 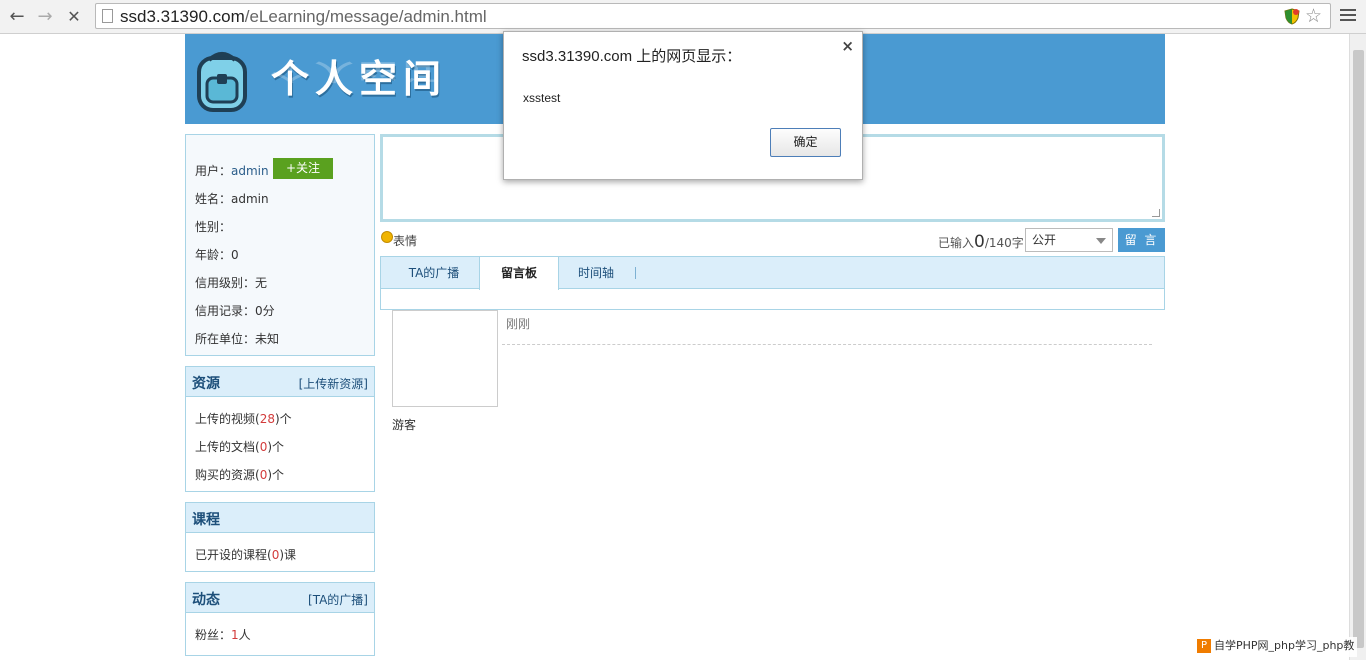 I want to click on tab-broadcast: TA的广播, so click(x=434, y=273).